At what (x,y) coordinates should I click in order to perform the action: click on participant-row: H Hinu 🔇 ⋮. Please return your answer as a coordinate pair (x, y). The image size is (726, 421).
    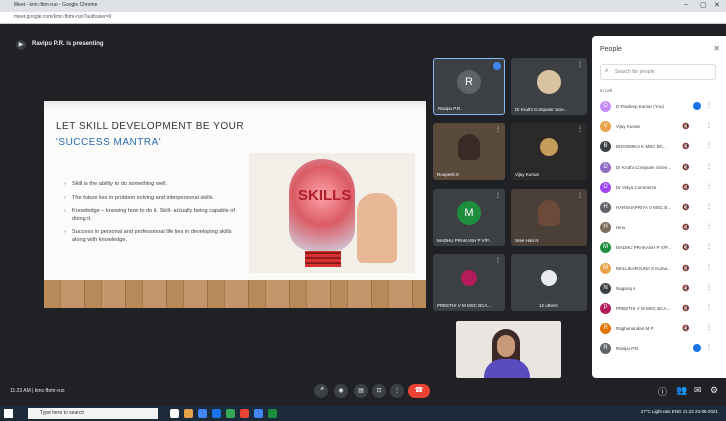
    Looking at the image, I should click on (660, 227).